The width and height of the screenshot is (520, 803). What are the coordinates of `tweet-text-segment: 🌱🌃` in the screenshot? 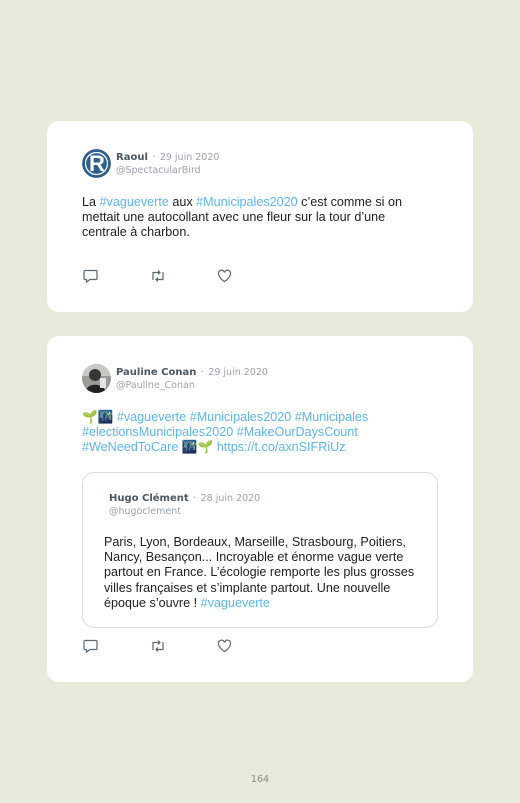 It's located at (99, 417).